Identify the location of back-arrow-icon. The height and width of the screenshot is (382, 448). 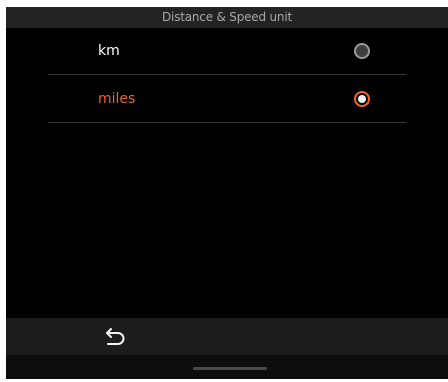
(115, 336).